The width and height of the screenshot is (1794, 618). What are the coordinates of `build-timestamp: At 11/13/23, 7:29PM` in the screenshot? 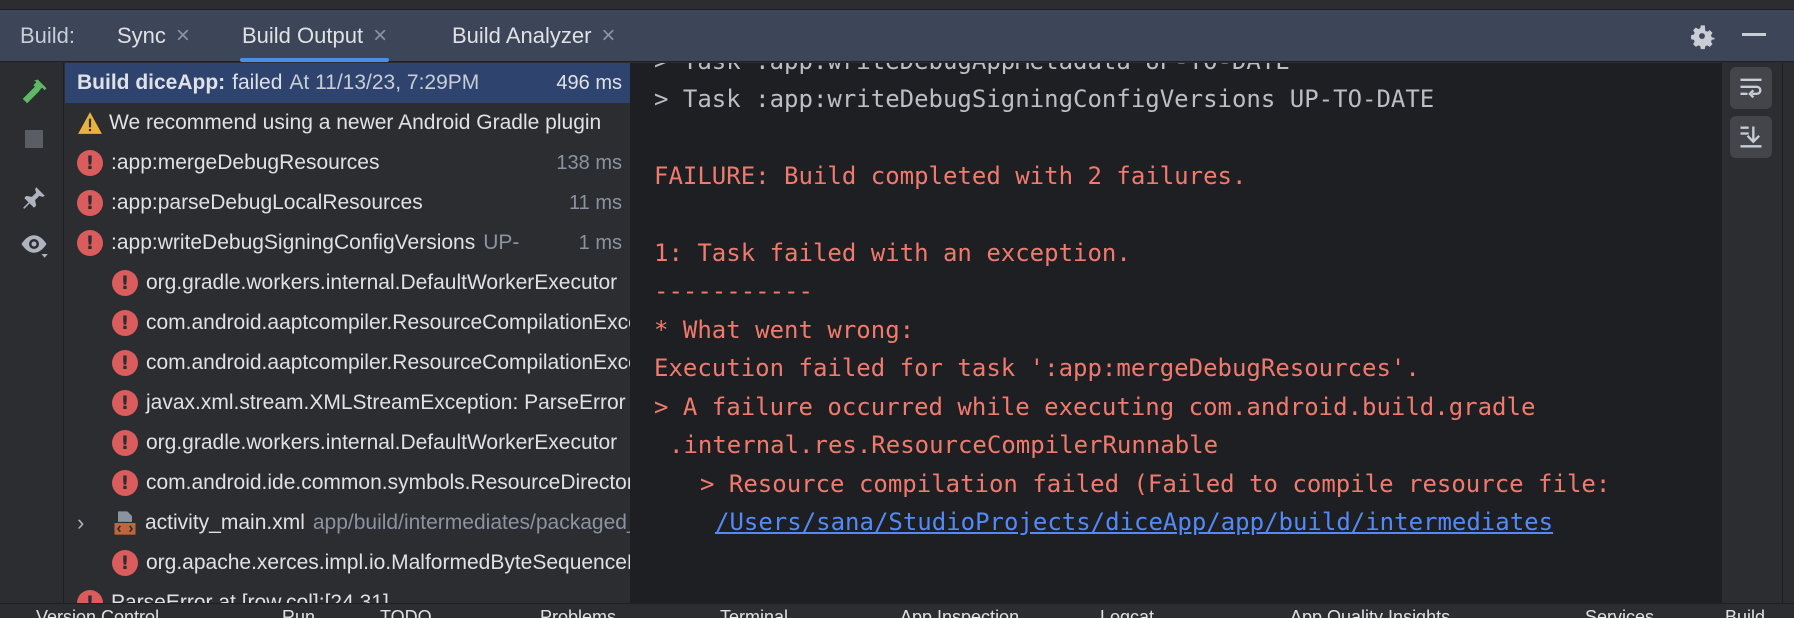 It's located at (384, 82).